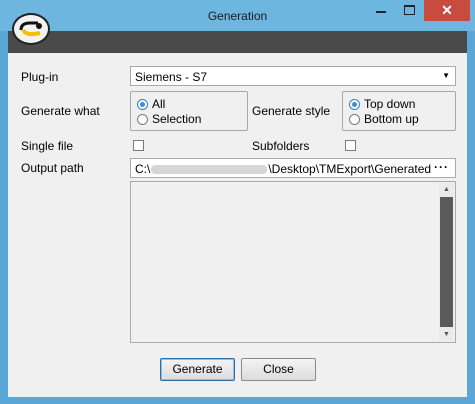 The height and width of the screenshot is (404, 475). What do you see at coordinates (138, 145) in the screenshot?
I see `single-file-checkbox` at bounding box center [138, 145].